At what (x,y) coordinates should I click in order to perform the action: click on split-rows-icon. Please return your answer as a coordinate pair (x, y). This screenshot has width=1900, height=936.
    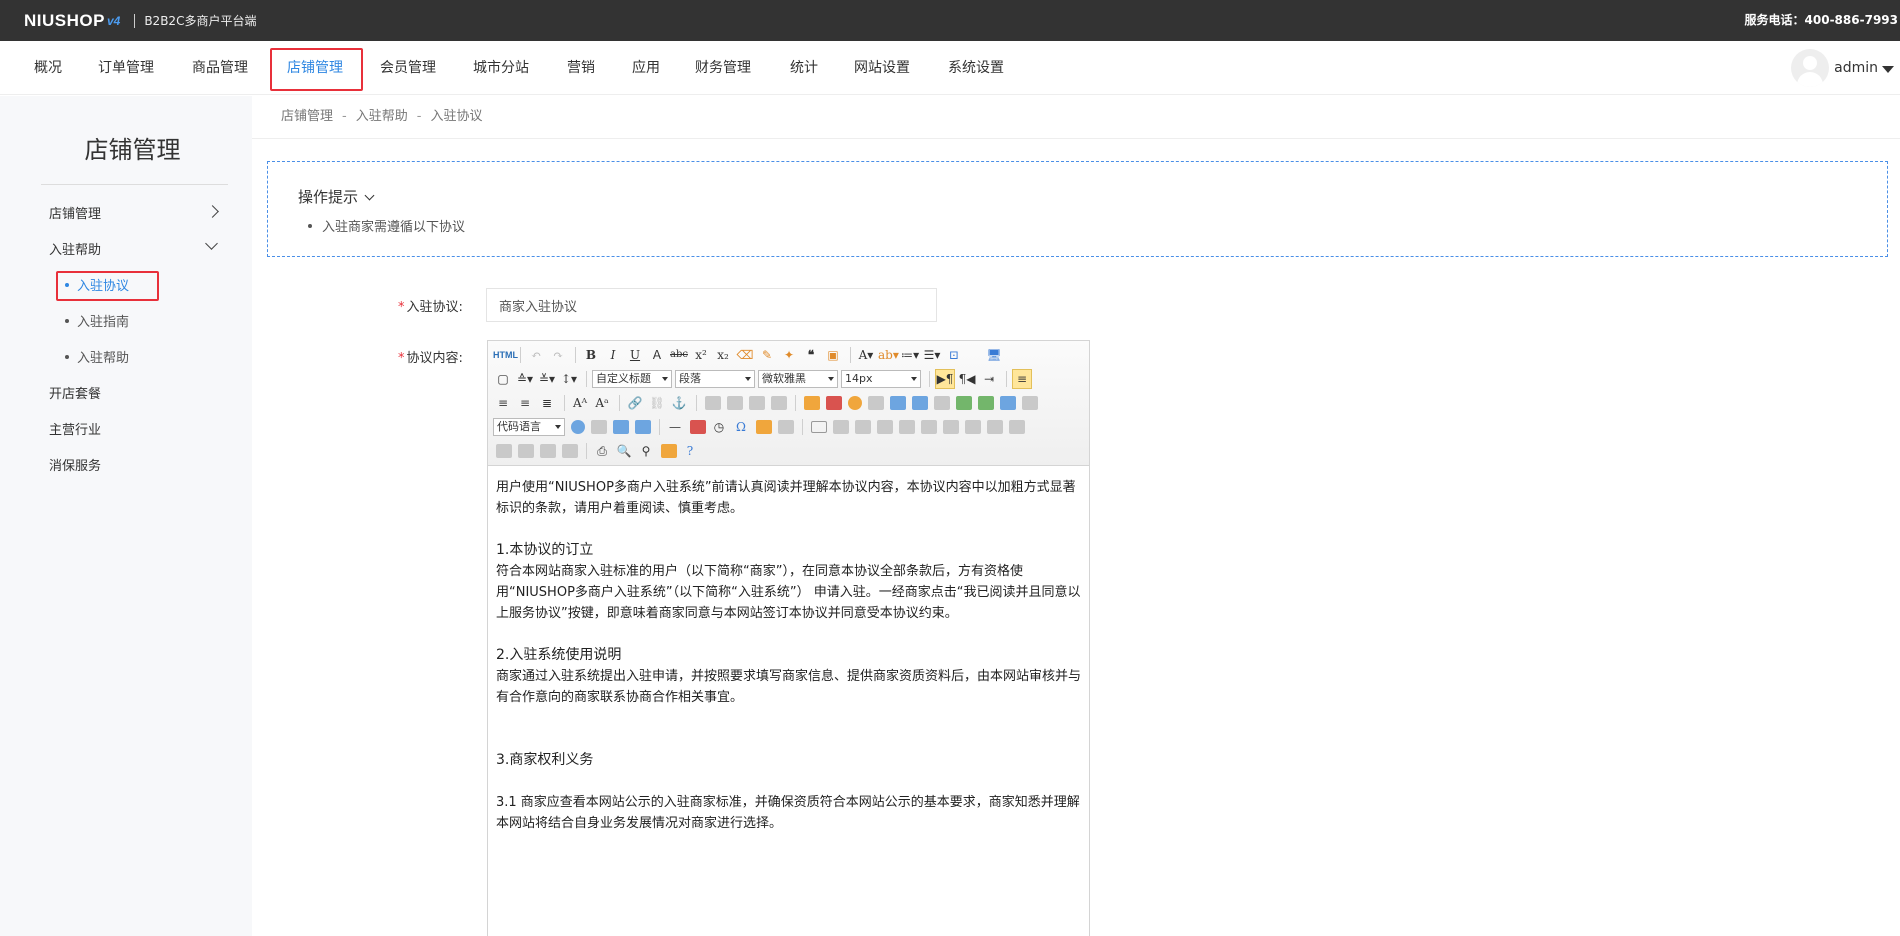
    Looking at the image, I should click on (526, 451).